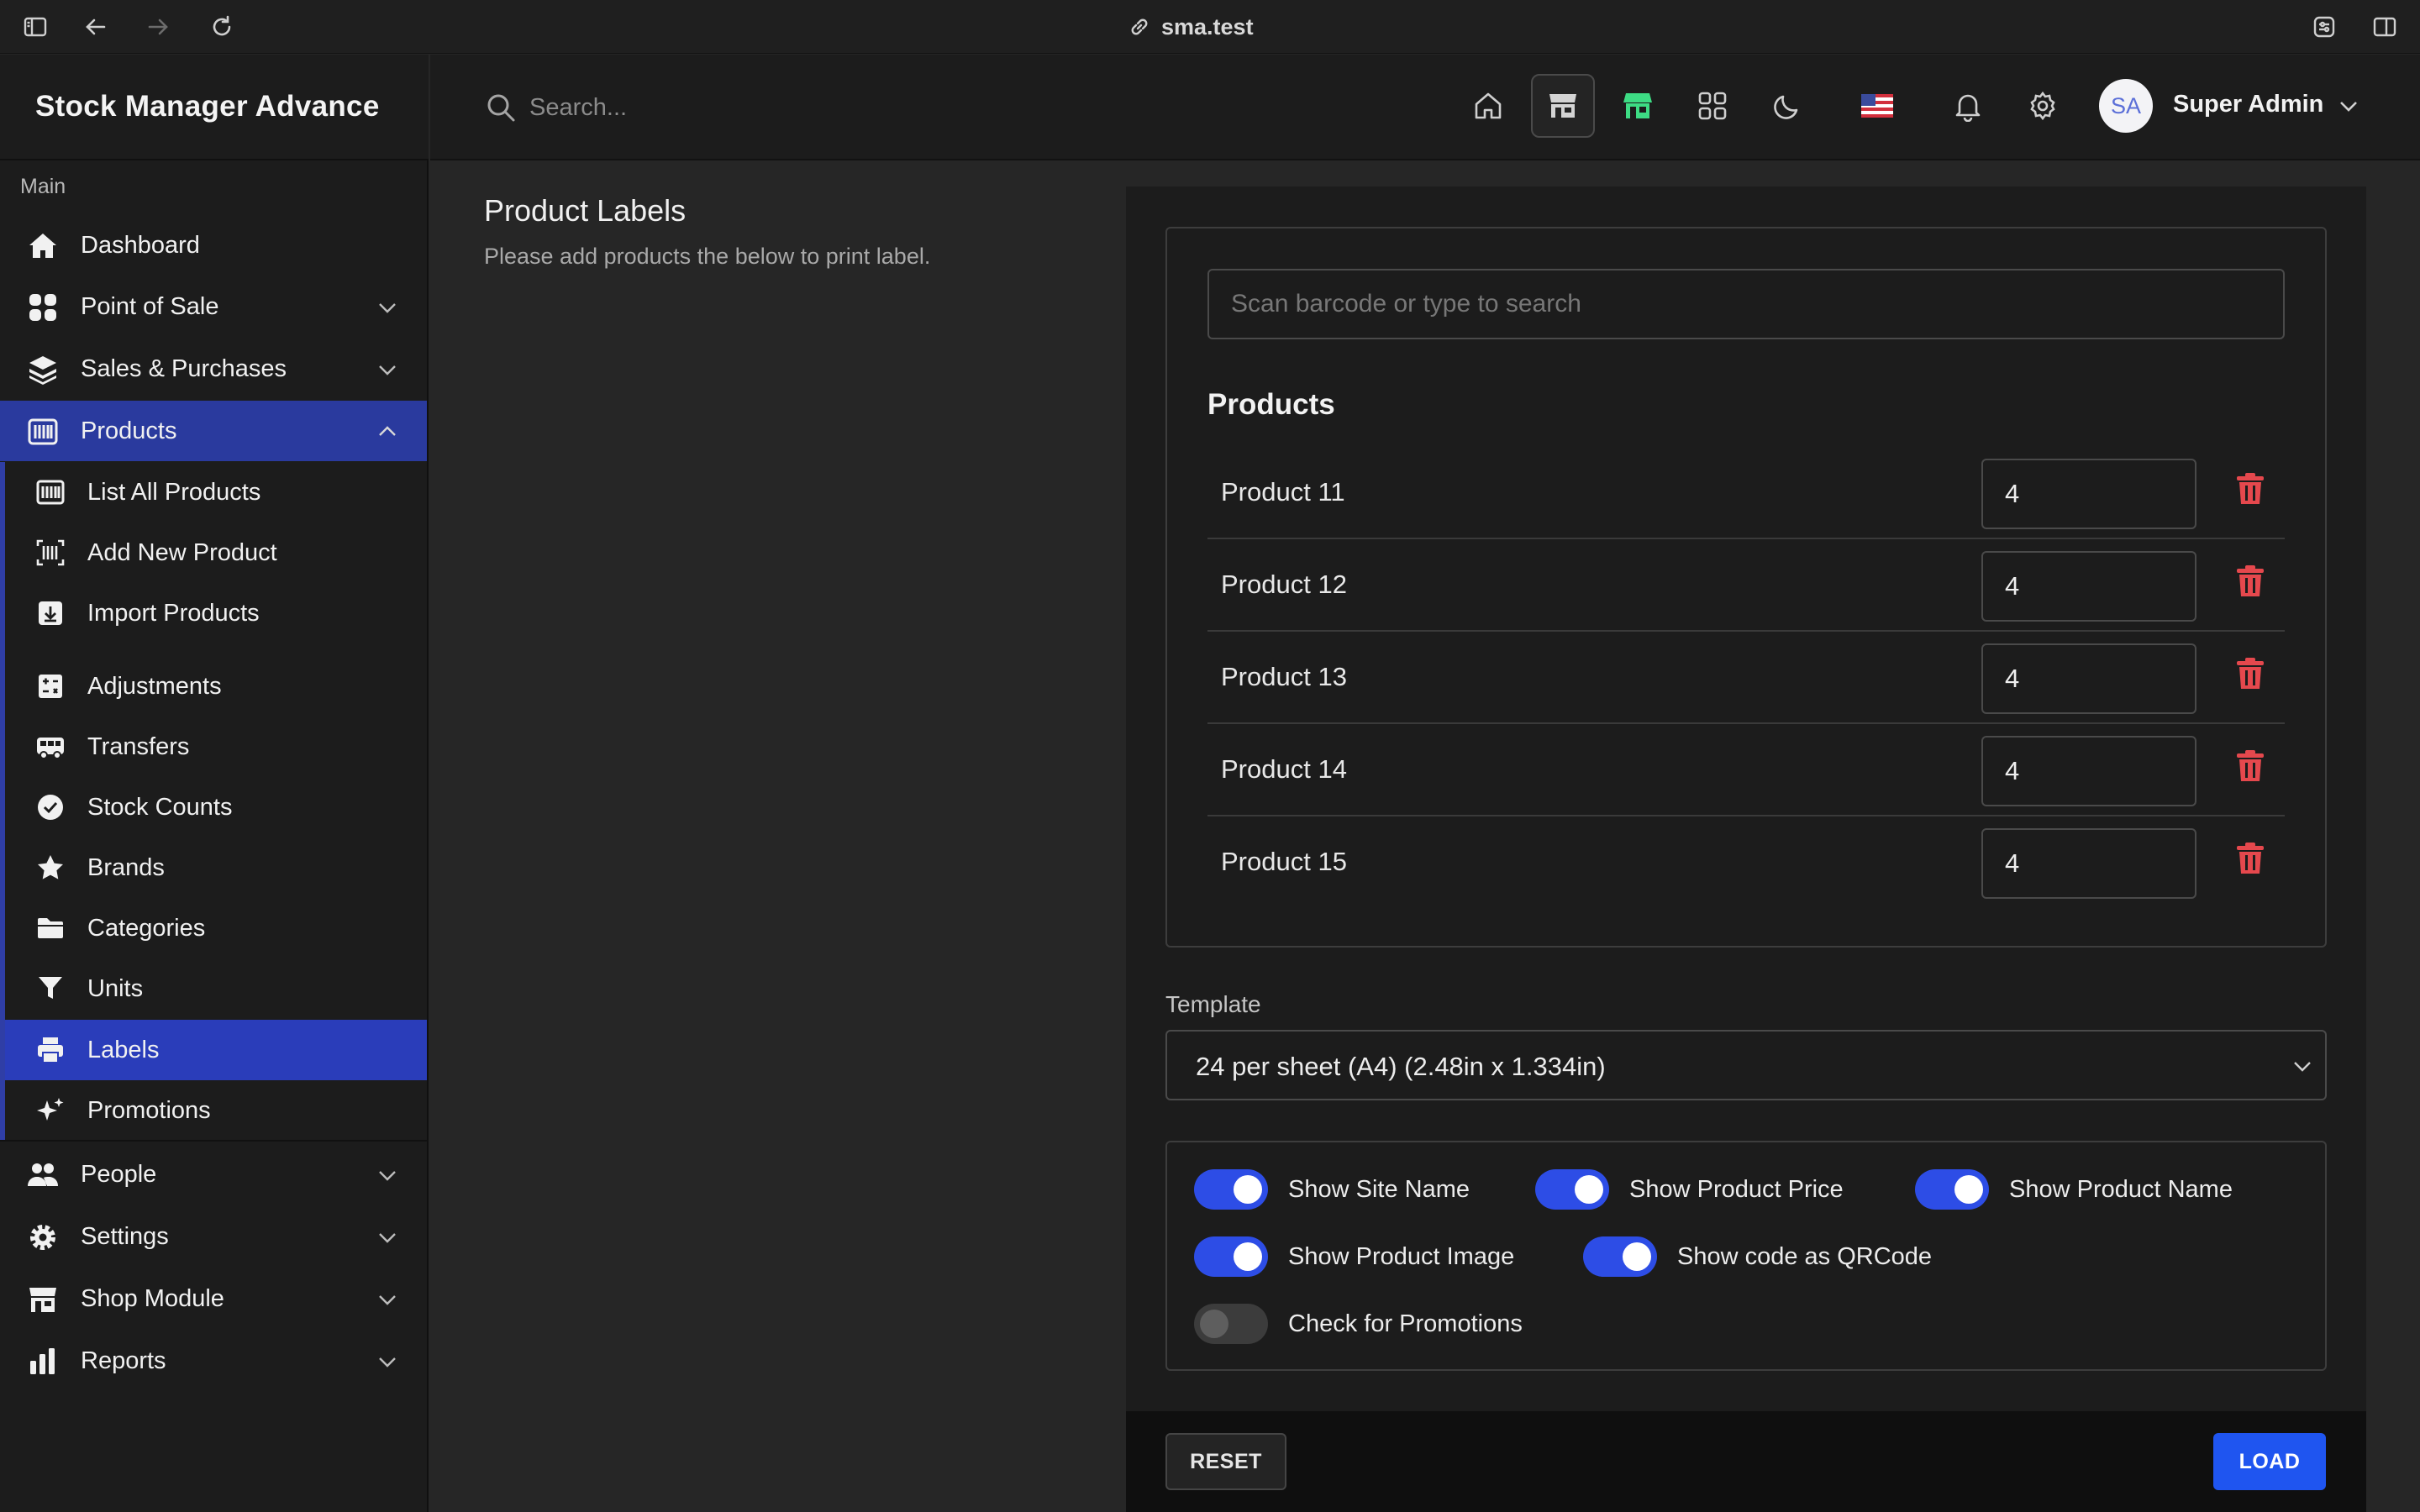 The image size is (2420, 1512). I want to click on sidebar-item-products: Products, so click(214, 431).